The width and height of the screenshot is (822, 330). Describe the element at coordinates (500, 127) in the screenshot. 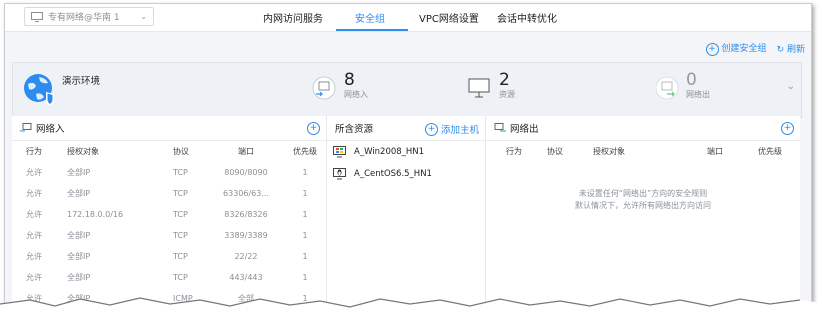

I see `outbound-rule-icon` at that location.